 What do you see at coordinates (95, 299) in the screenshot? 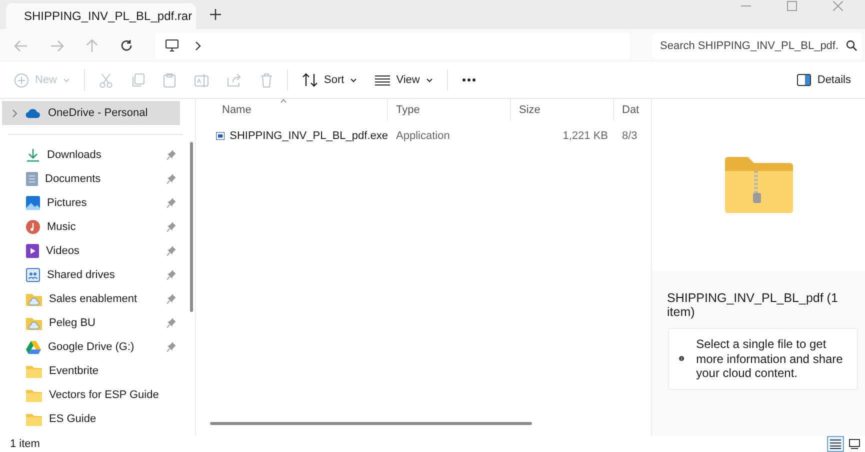
I see `sidebar-item: Sales enablement` at bounding box center [95, 299].